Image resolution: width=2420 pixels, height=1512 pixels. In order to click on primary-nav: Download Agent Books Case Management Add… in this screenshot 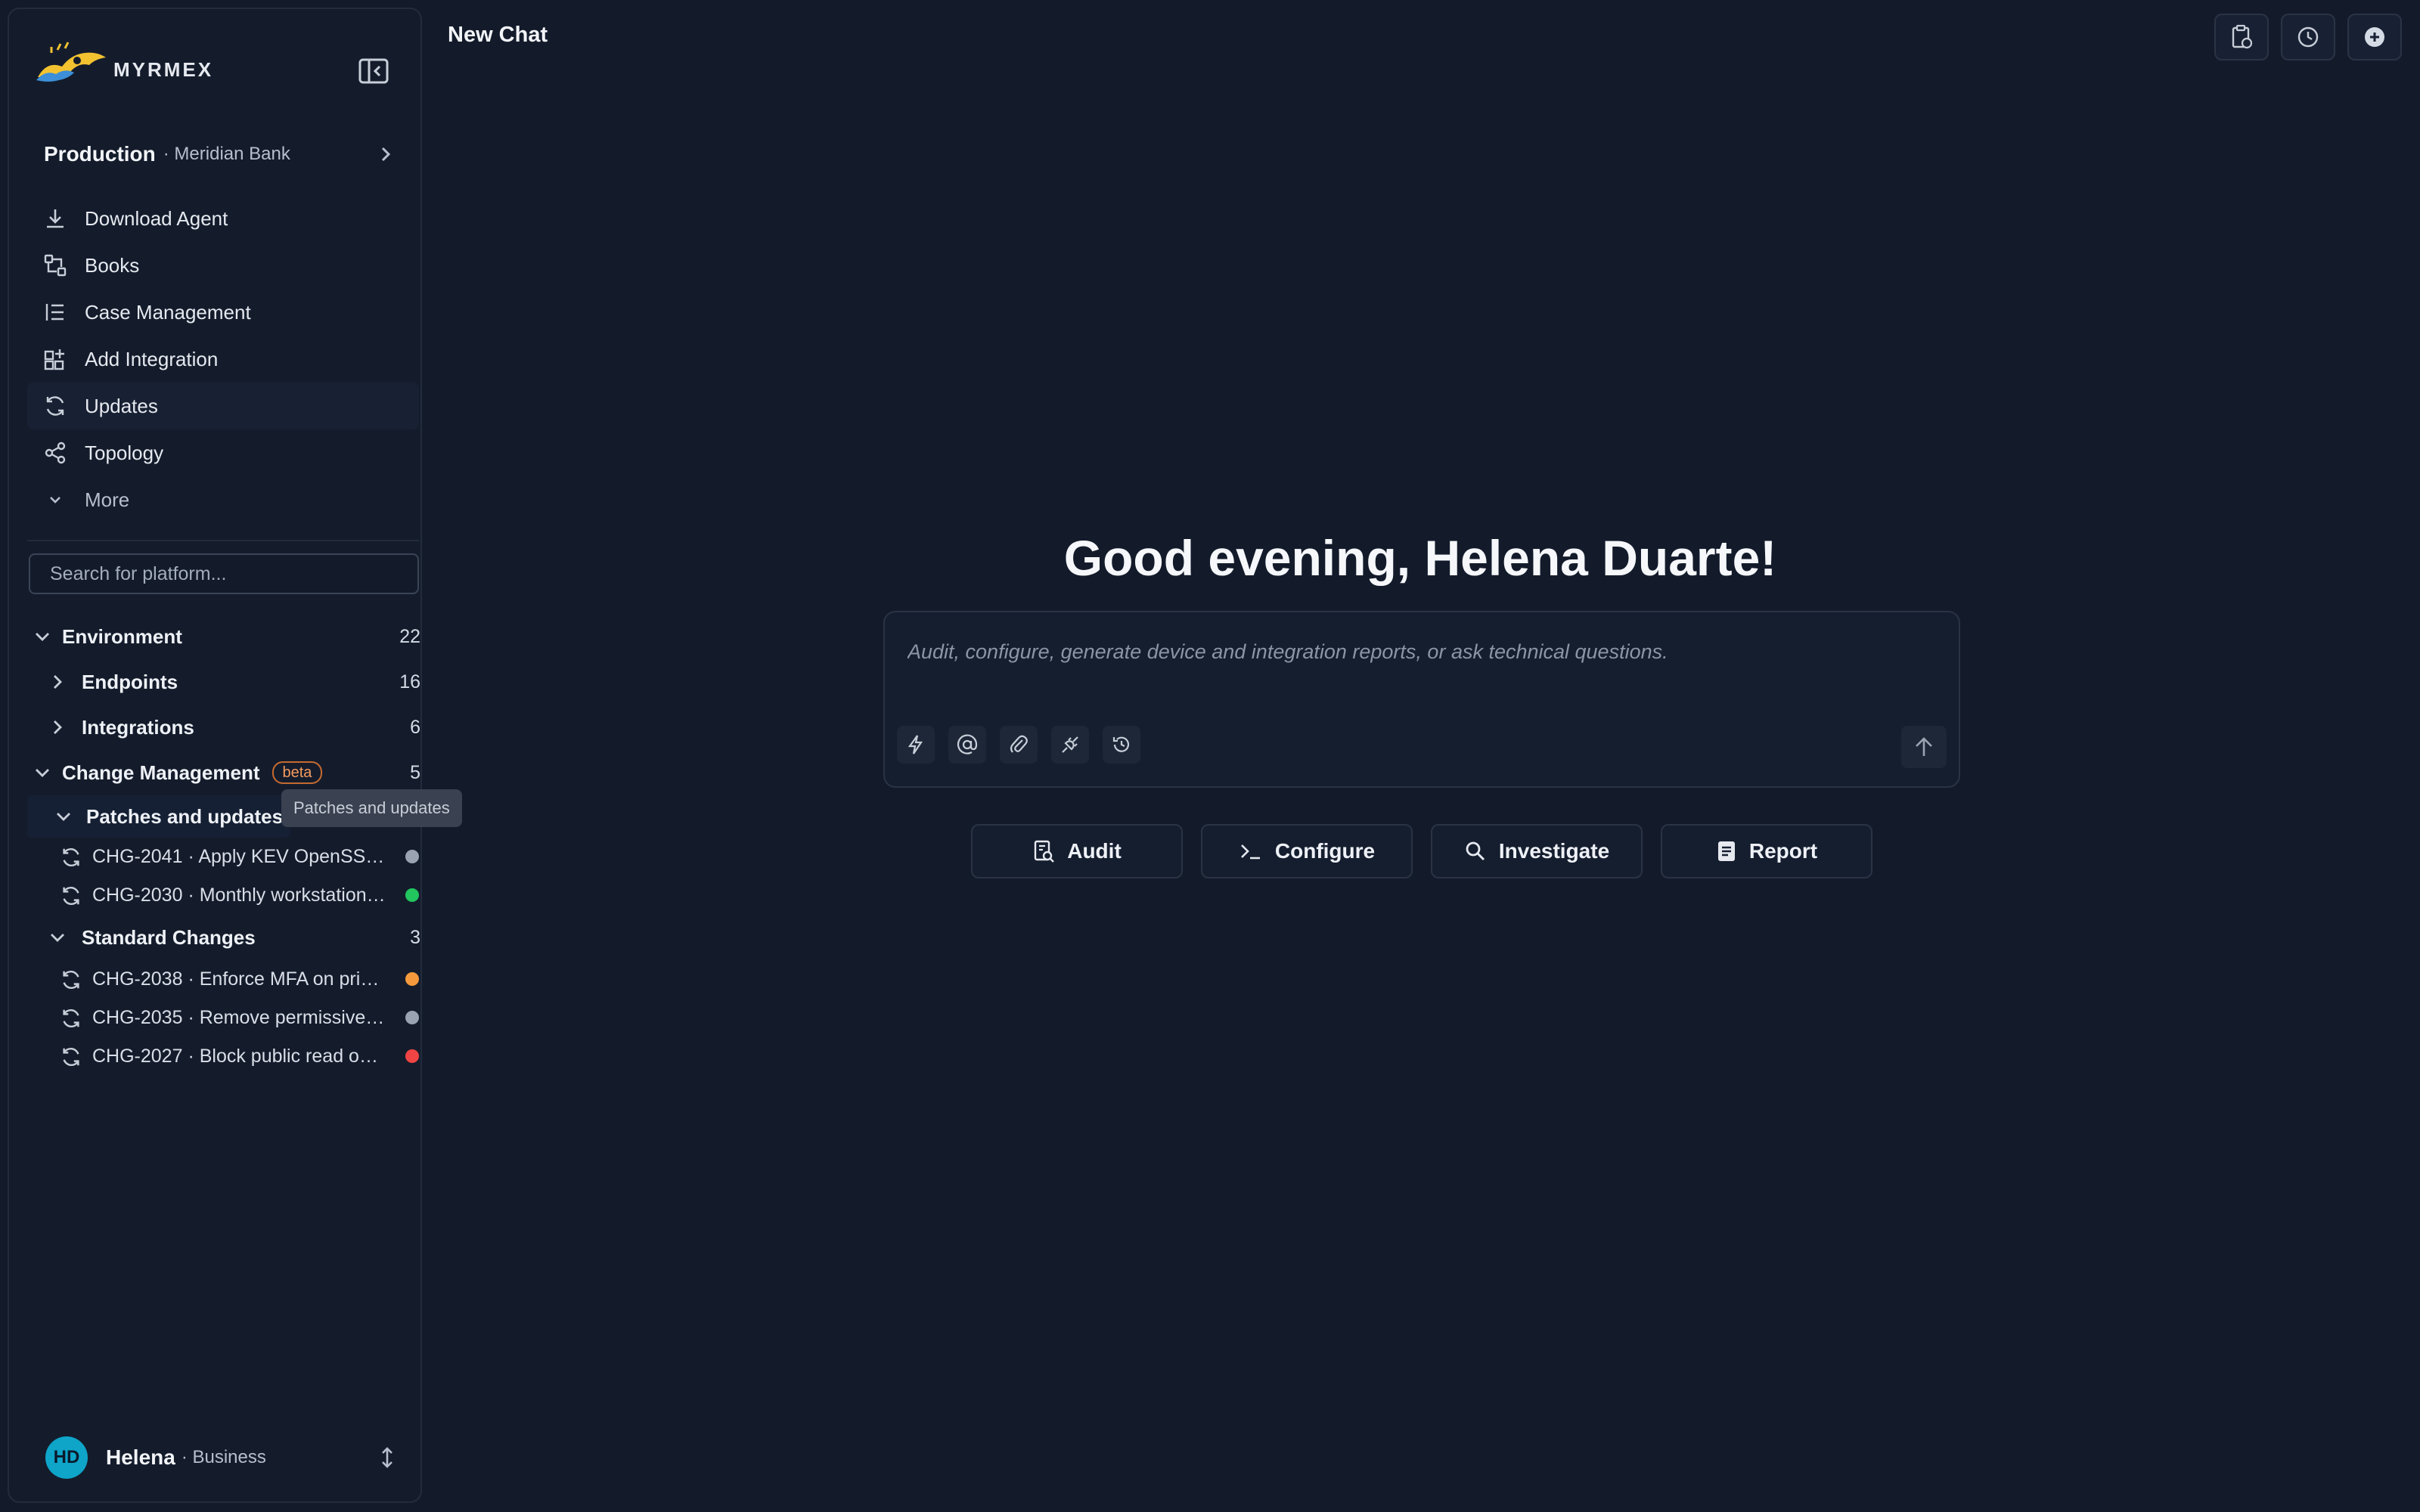, I will do `click(223, 359)`.